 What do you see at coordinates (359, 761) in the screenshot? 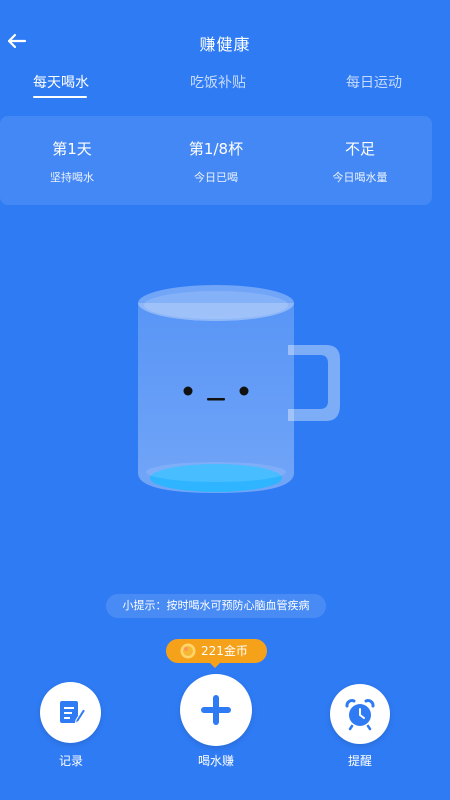
I see `remind-label: 提醒` at bounding box center [359, 761].